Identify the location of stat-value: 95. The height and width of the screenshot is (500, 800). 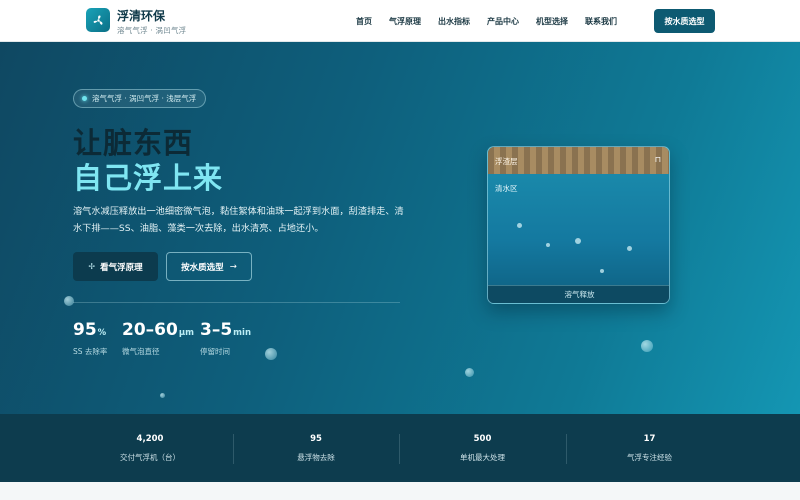
(85, 330).